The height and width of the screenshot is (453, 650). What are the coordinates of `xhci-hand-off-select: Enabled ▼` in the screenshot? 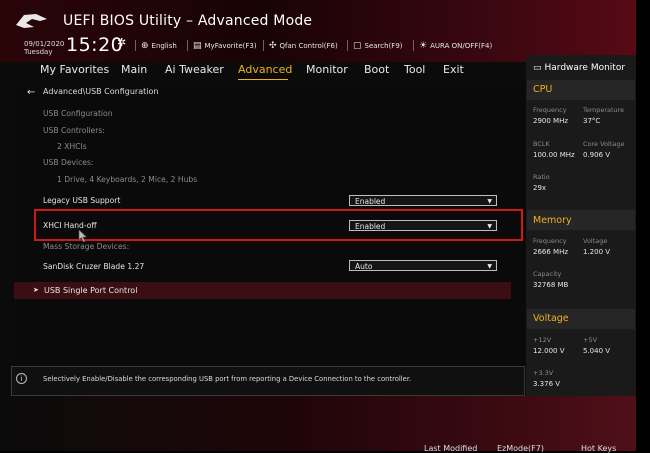 It's located at (423, 225).